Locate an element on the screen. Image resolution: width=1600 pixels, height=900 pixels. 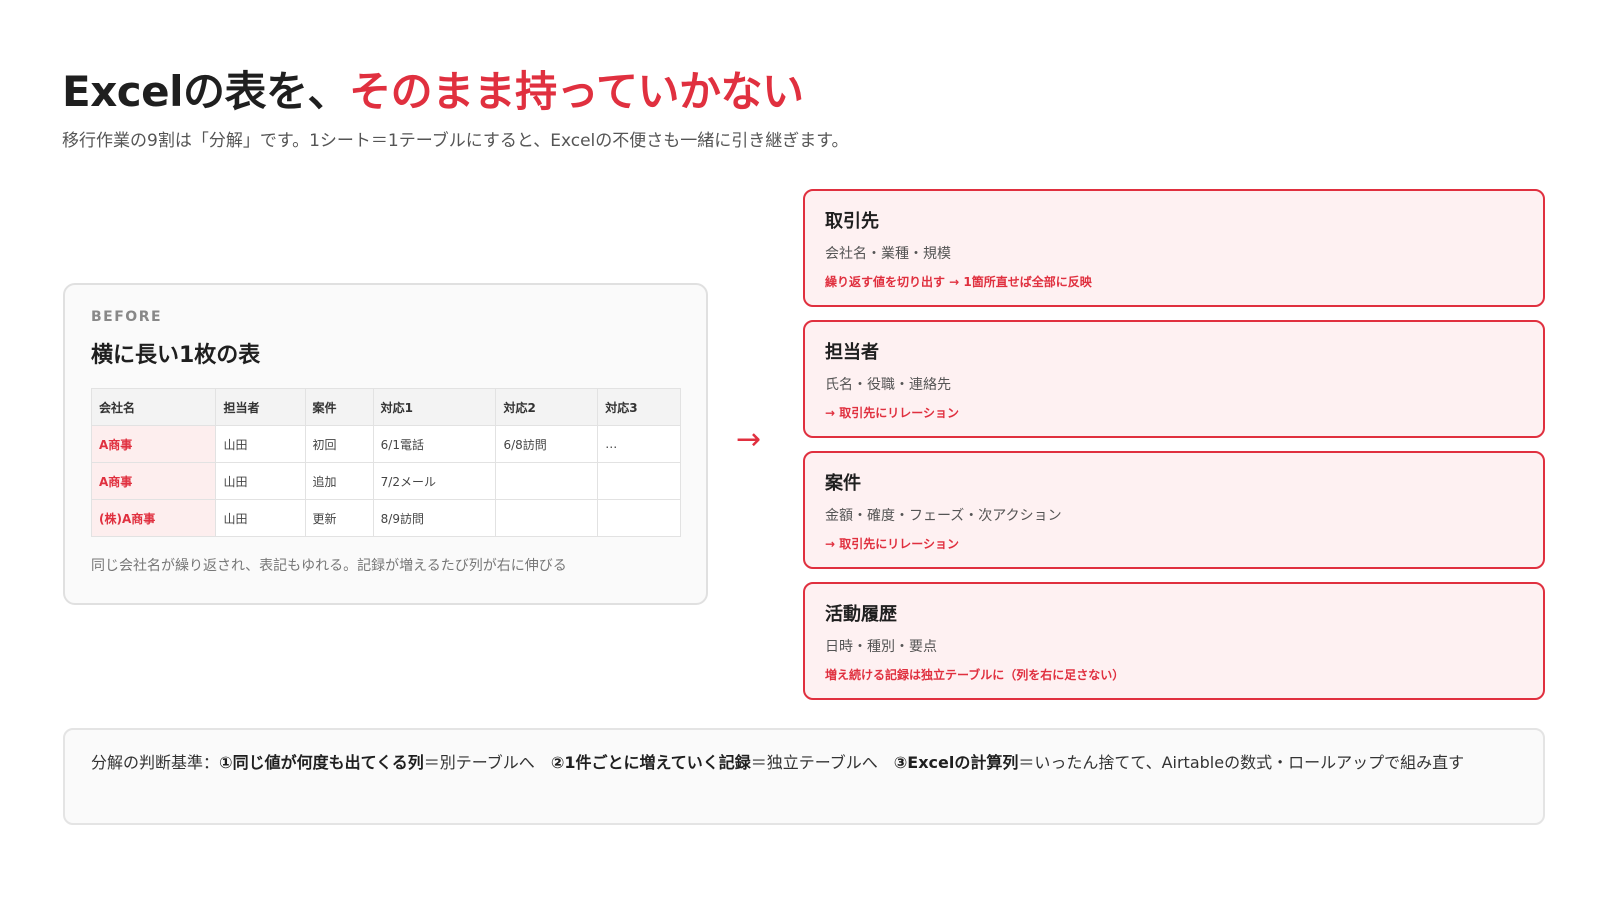
table-card-contact: 担当者 氏名・役職・連絡先 → 取引先にリレーション is located at coordinates (1174, 379).